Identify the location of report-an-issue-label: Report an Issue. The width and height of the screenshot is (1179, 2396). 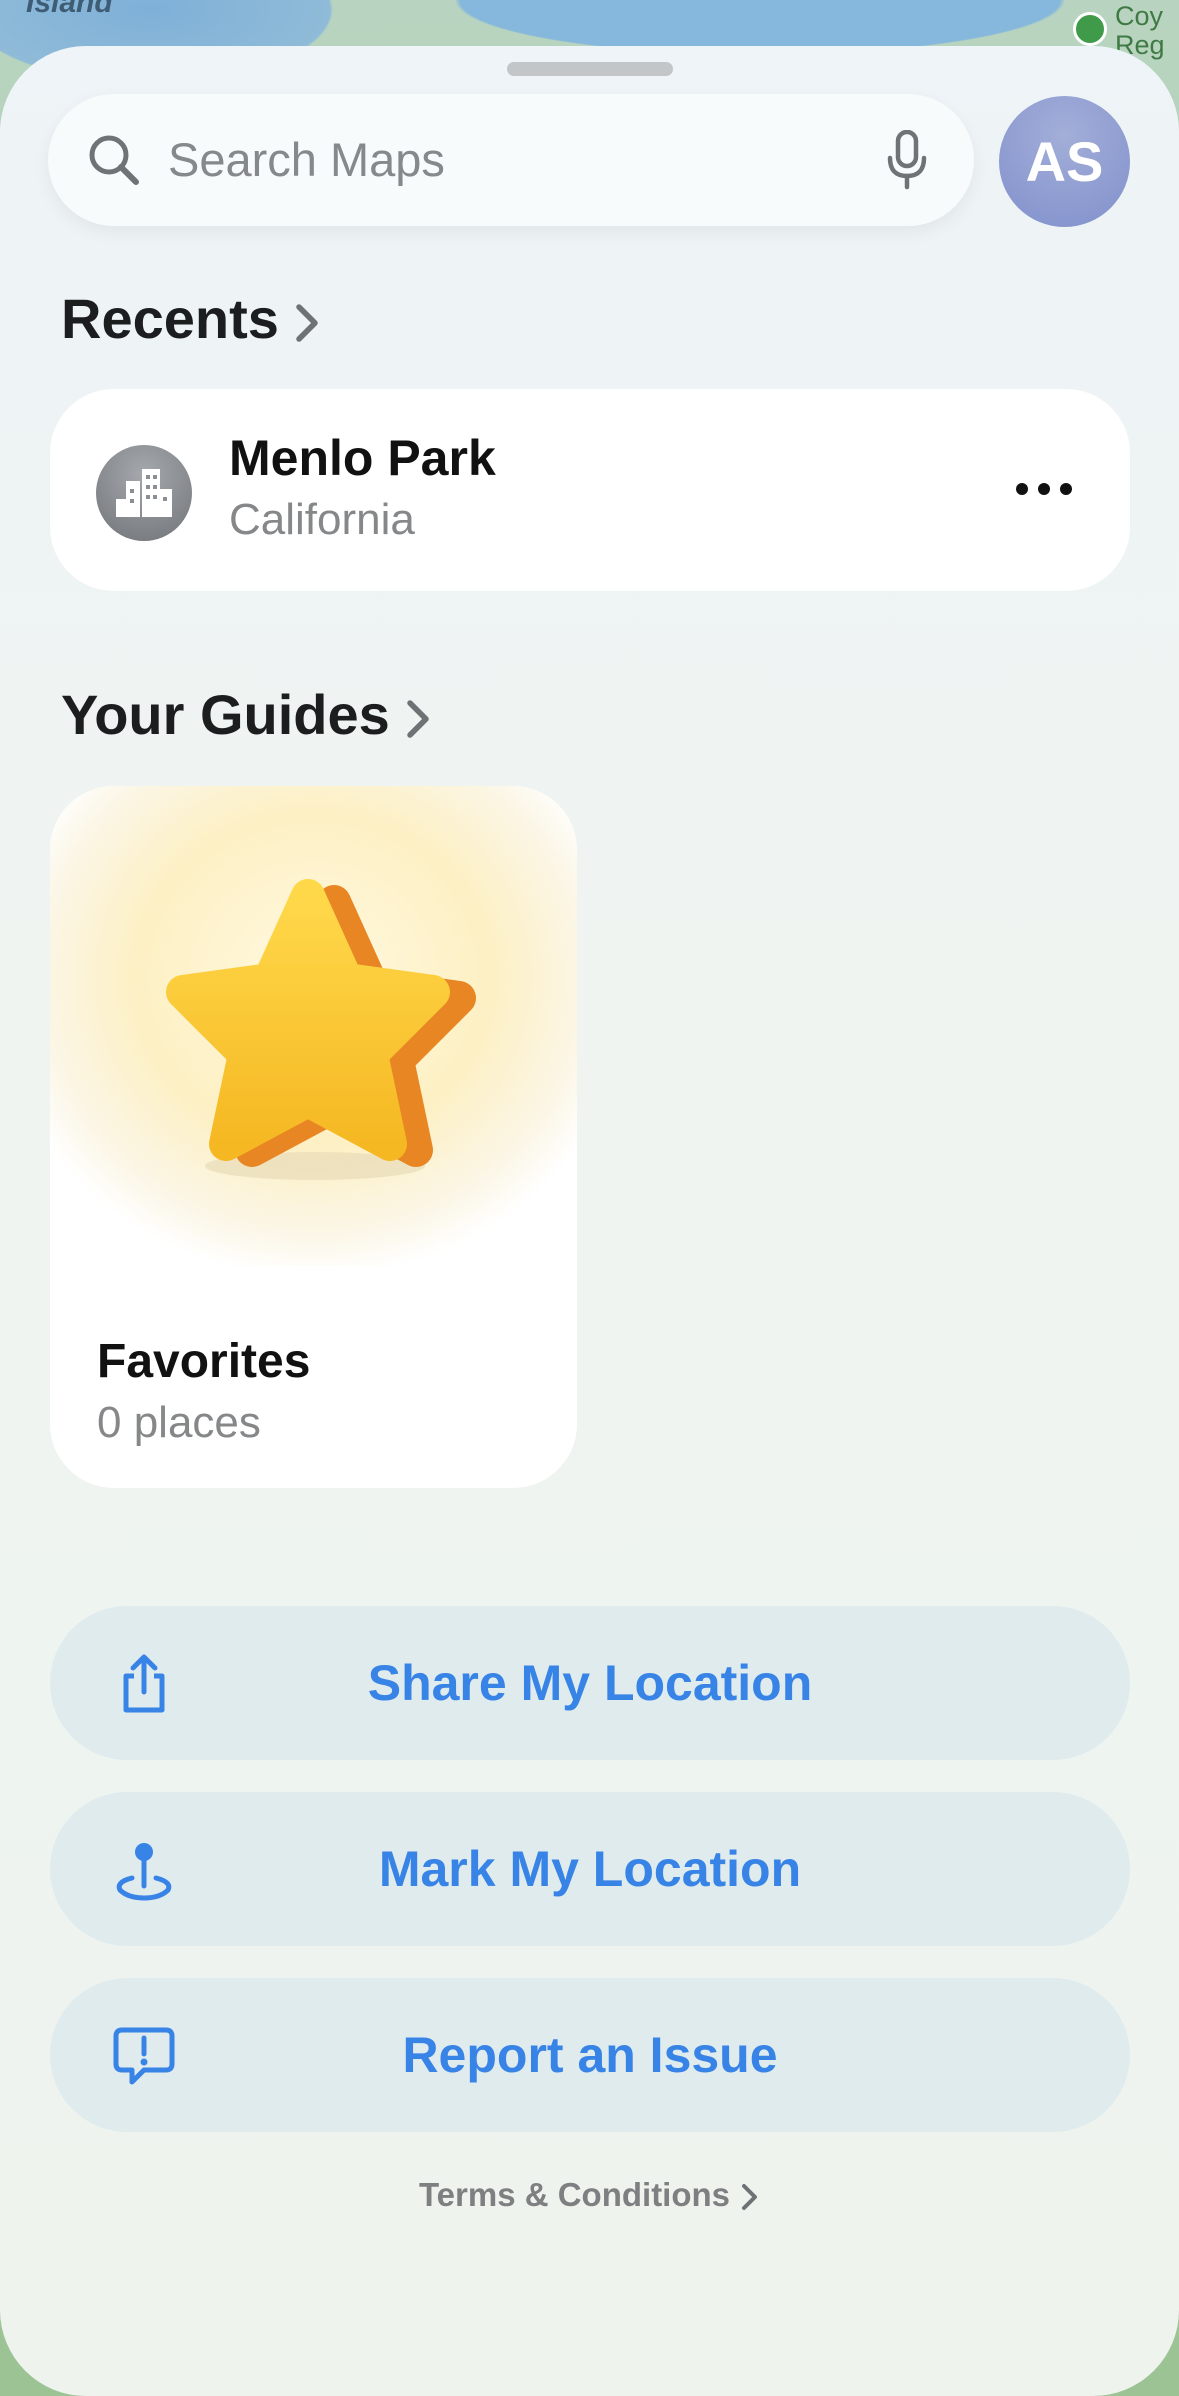
(590, 2055).